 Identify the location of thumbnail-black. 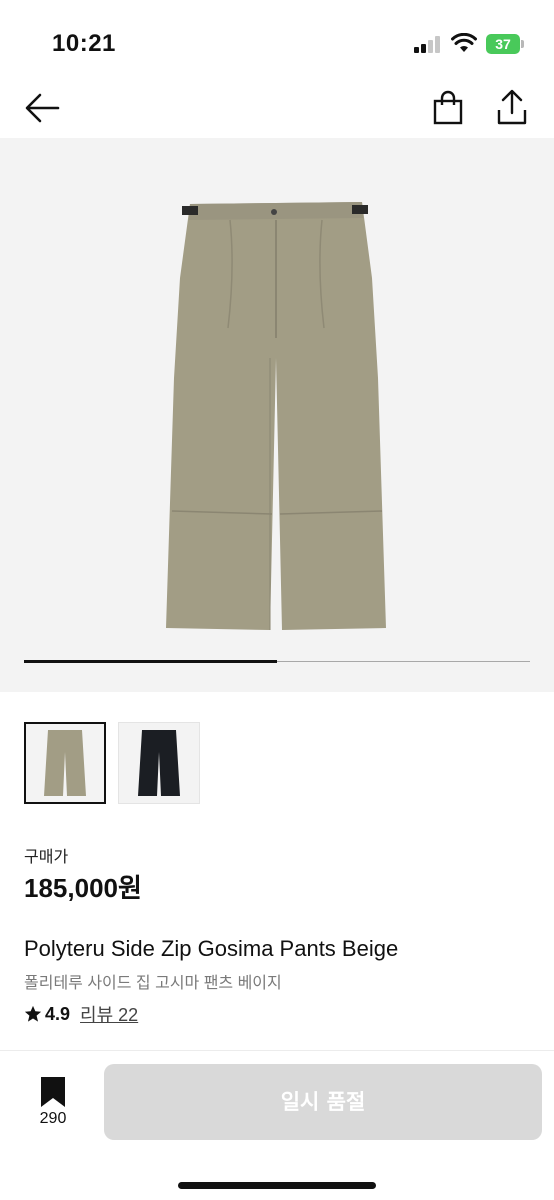
(159, 763).